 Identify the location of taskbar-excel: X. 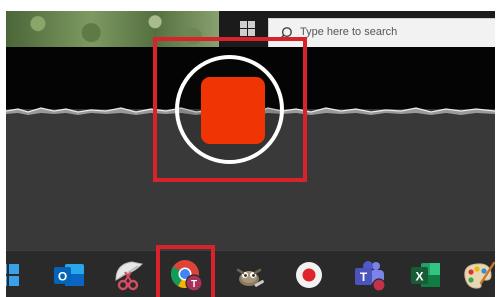
(426, 274).